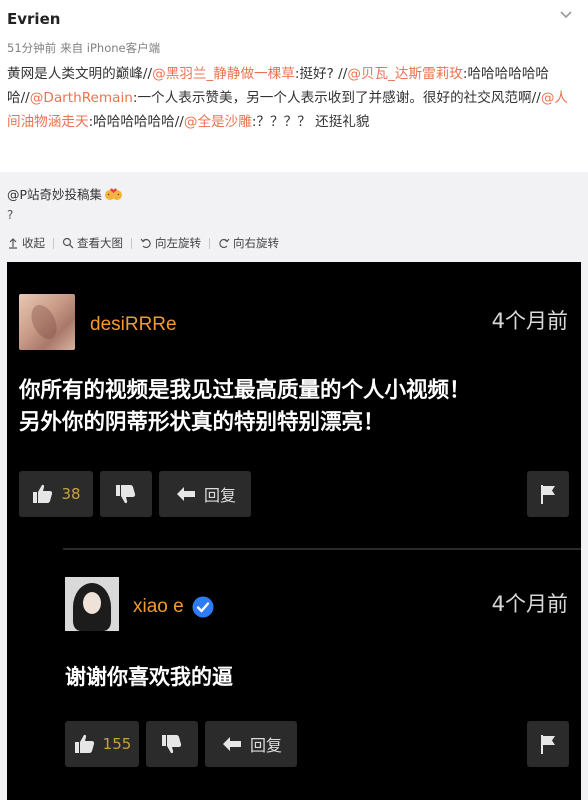 The height and width of the screenshot is (800, 588). I want to click on mention-link: @贝瓦_达斯雷莉玫, so click(405, 74).